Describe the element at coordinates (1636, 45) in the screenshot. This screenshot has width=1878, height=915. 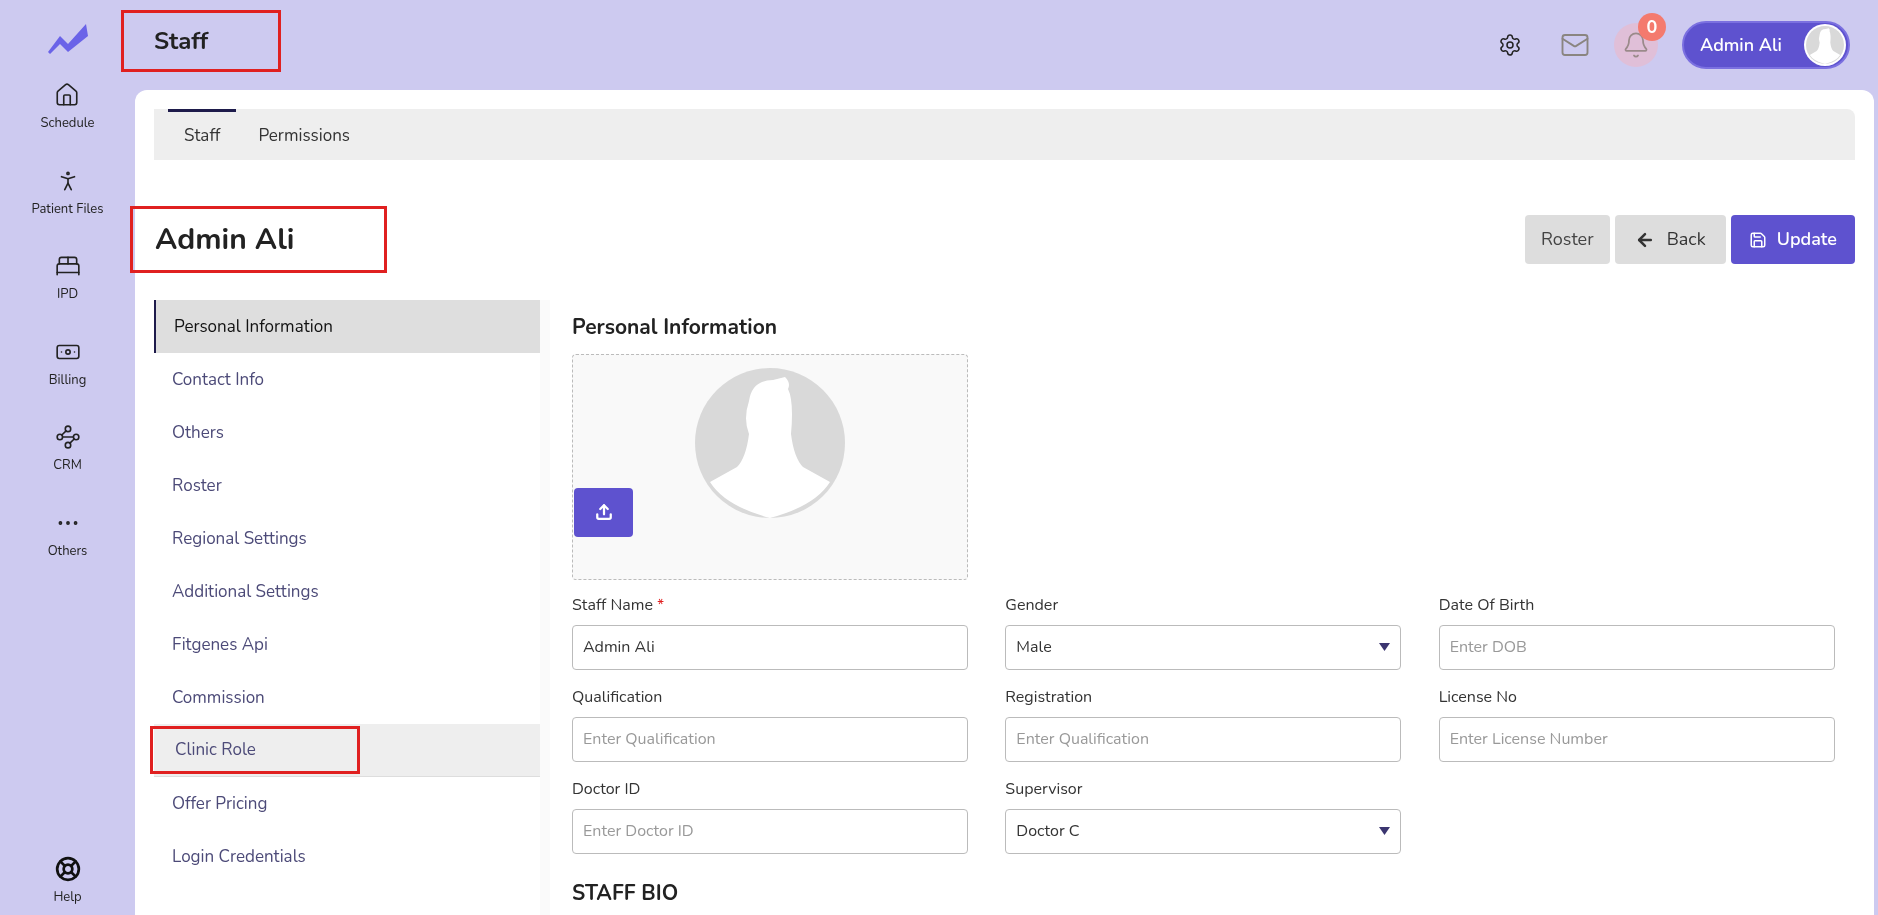
I see `bell-icon` at that location.